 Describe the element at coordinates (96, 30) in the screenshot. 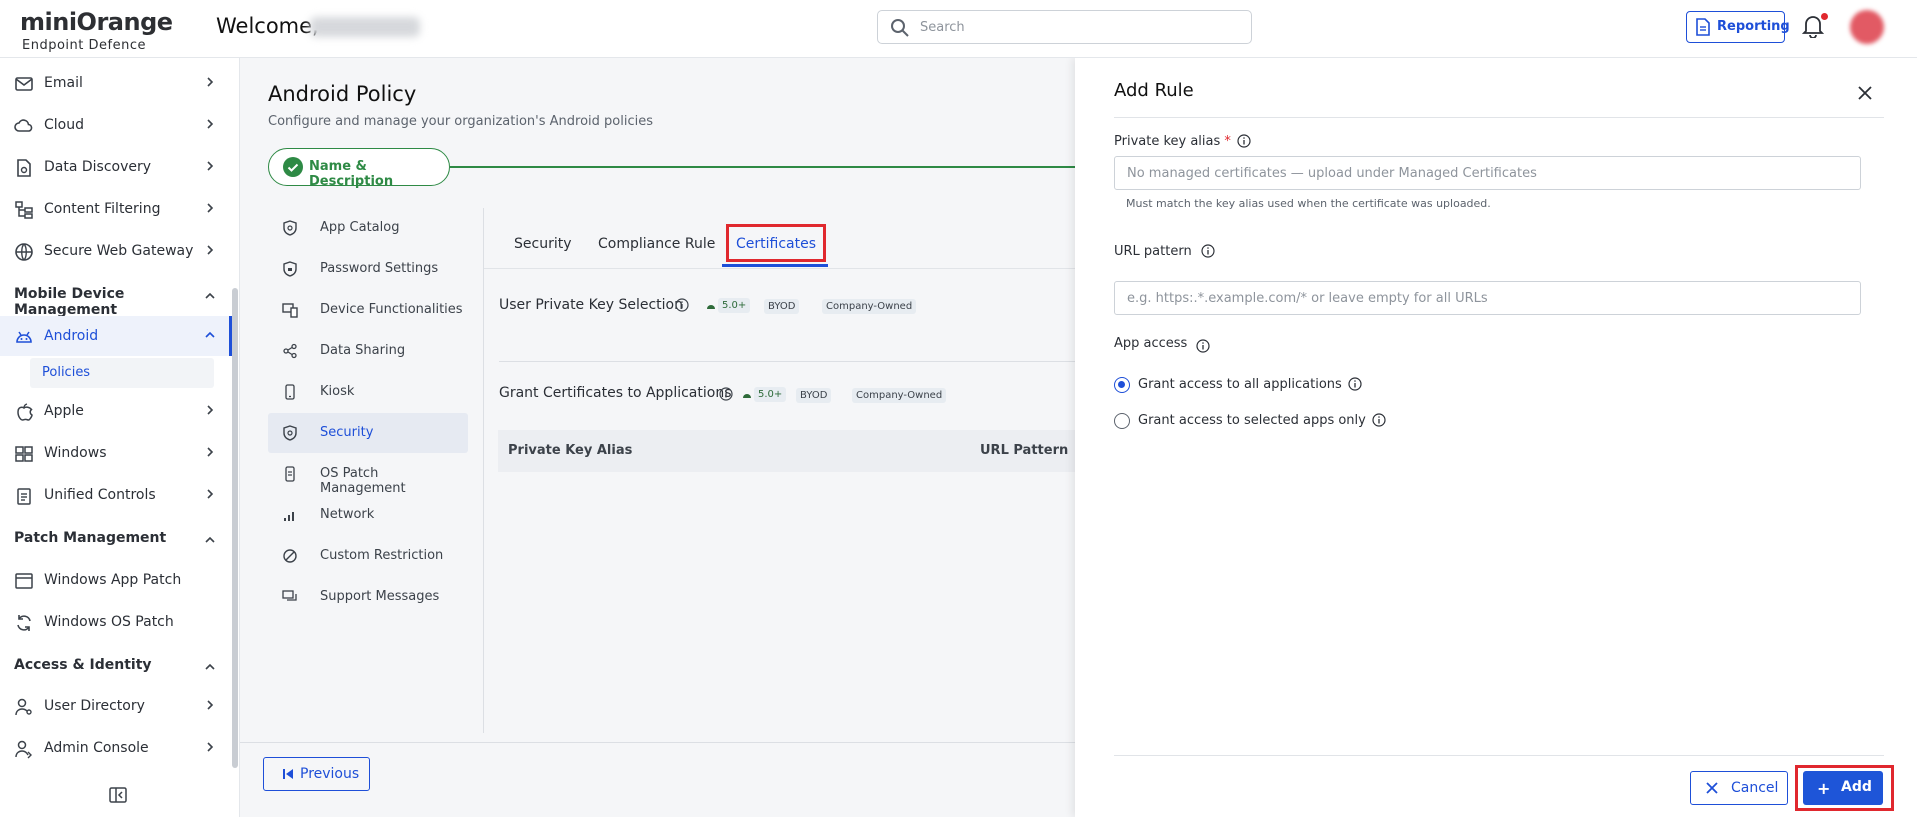

I see `brand-logo: miniOrange Endpoint Defence` at that location.